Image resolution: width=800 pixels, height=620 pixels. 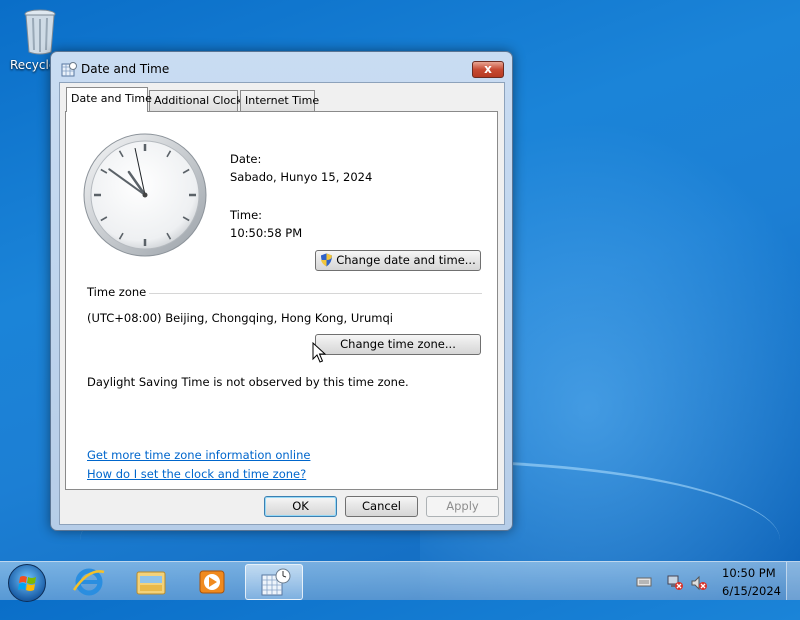 What do you see at coordinates (281, 67) in the screenshot?
I see `title-bar: Date and Time x` at bounding box center [281, 67].